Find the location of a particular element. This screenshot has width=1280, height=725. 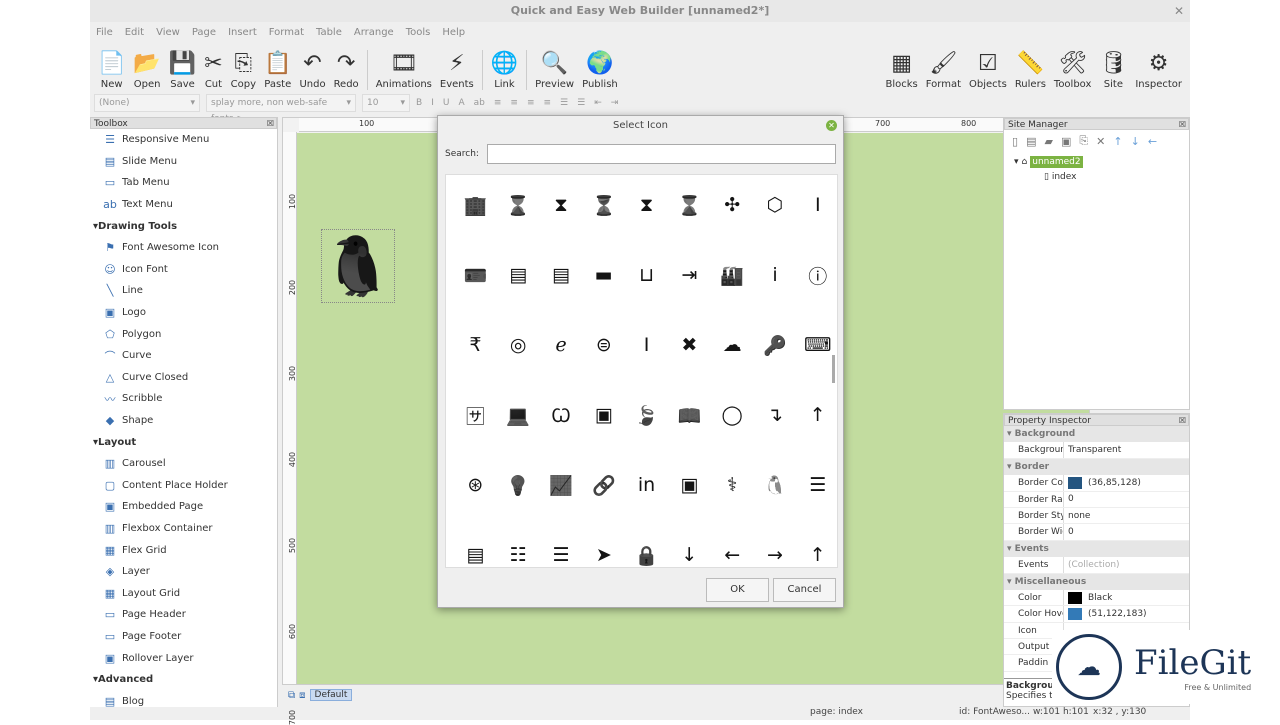

menu-help: Help is located at coordinates (453, 32).